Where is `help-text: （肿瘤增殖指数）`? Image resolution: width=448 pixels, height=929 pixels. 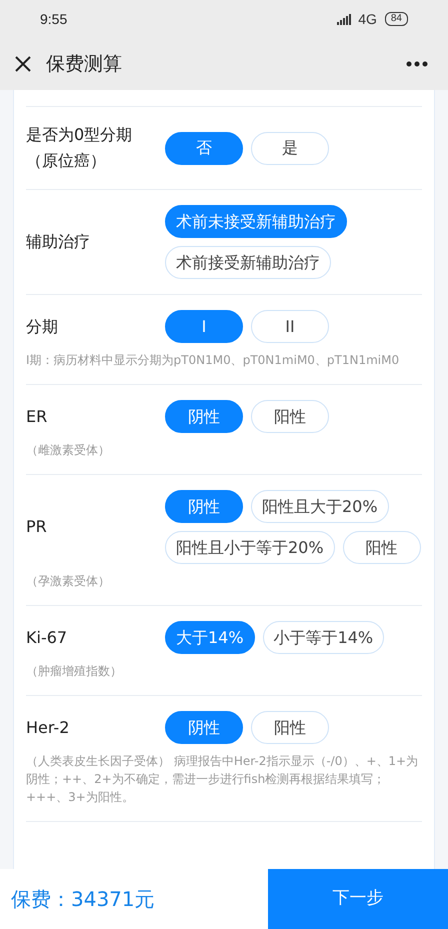
help-text: （肿瘤增殖指数） is located at coordinates (74, 671).